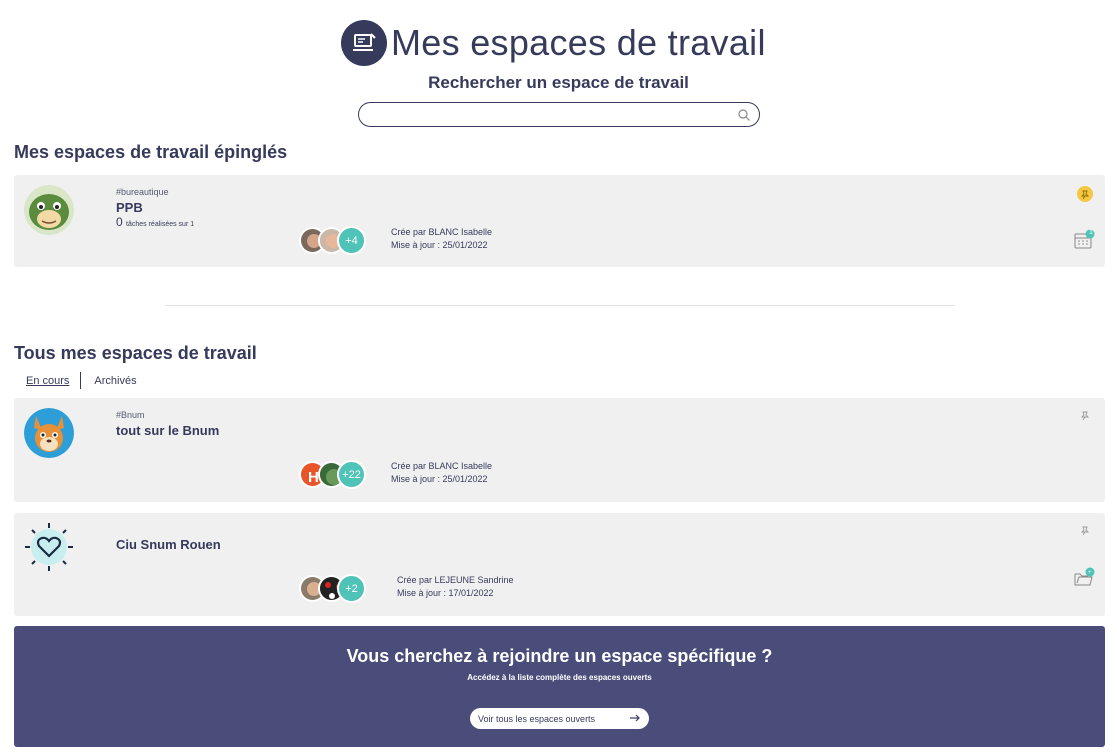  Describe the element at coordinates (1084, 578) in the screenshot. I see `folder-icon: +` at that location.